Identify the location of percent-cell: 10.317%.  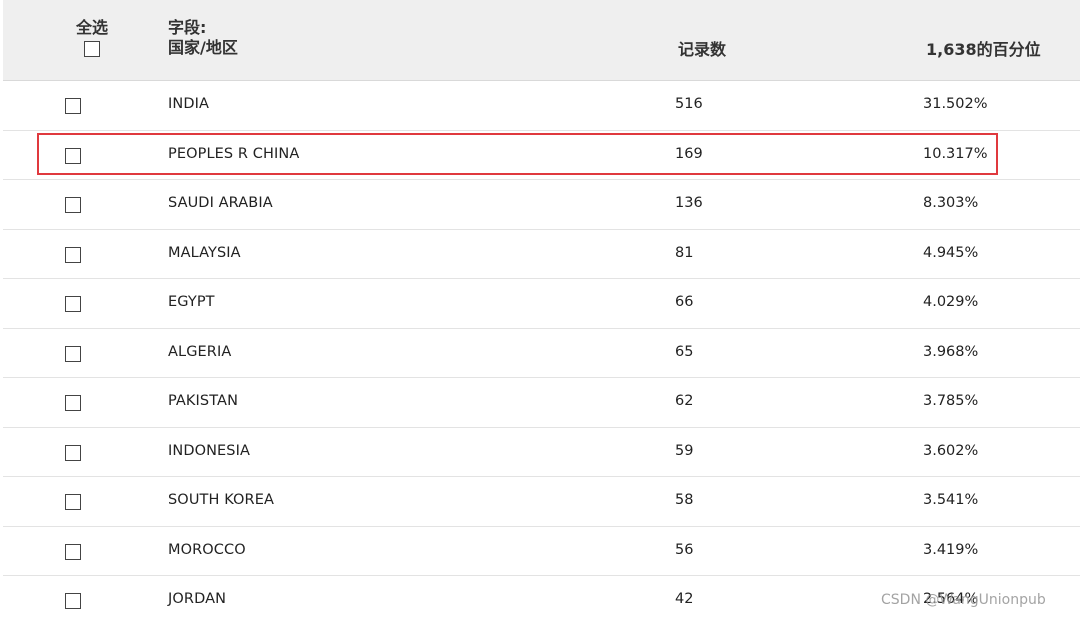
(955, 153).